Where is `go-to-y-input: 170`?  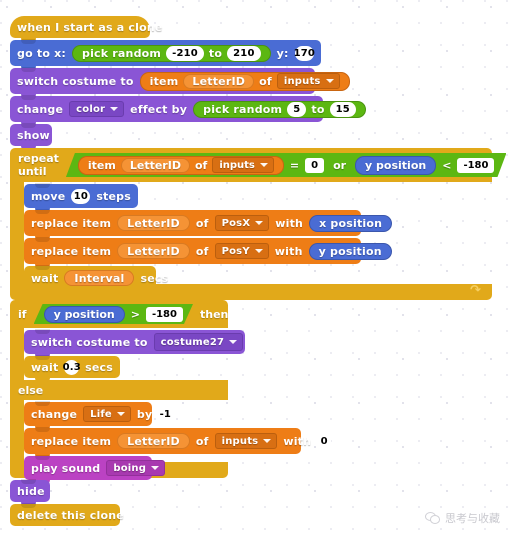 go-to-y-input: 170 is located at coordinates (304, 53).